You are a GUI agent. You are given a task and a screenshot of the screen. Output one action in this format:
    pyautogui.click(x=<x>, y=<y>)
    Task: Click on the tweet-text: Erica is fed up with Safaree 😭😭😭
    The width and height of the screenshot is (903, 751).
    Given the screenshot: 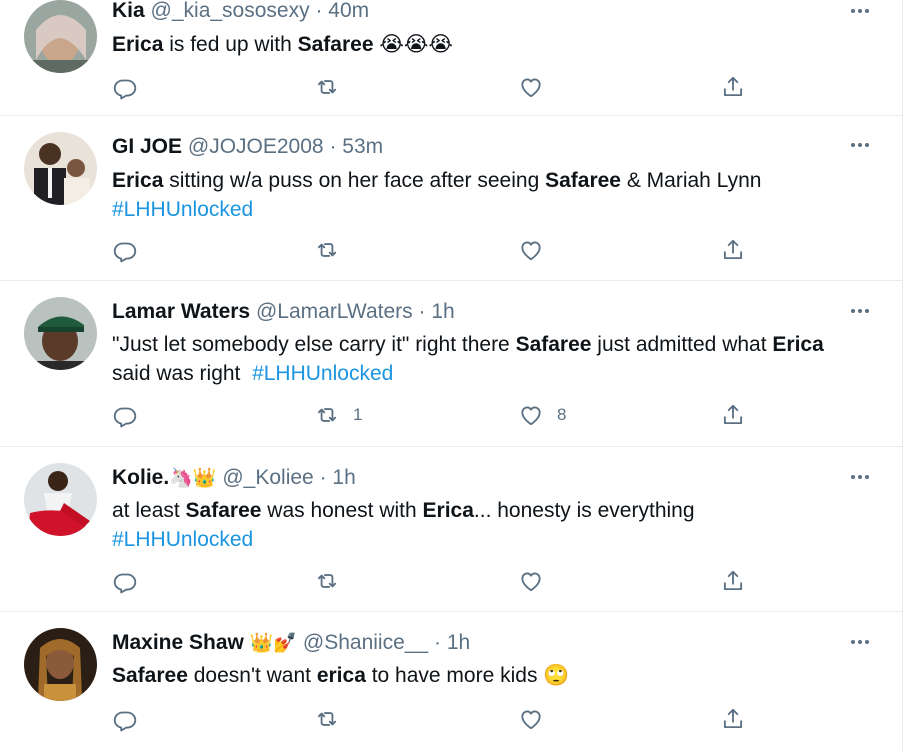 What is the action you would take?
    pyautogui.click(x=495, y=44)
    